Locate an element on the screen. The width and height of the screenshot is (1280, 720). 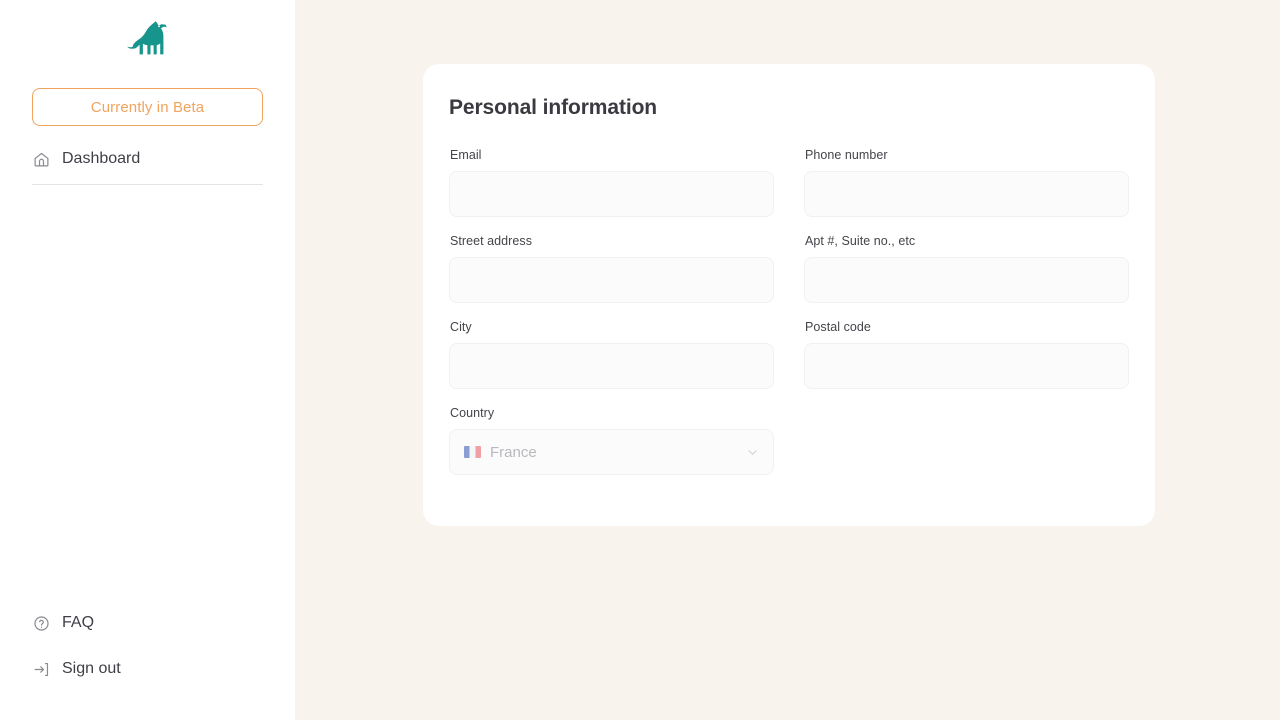
field-email: Email is located at coordinates (611, 182).